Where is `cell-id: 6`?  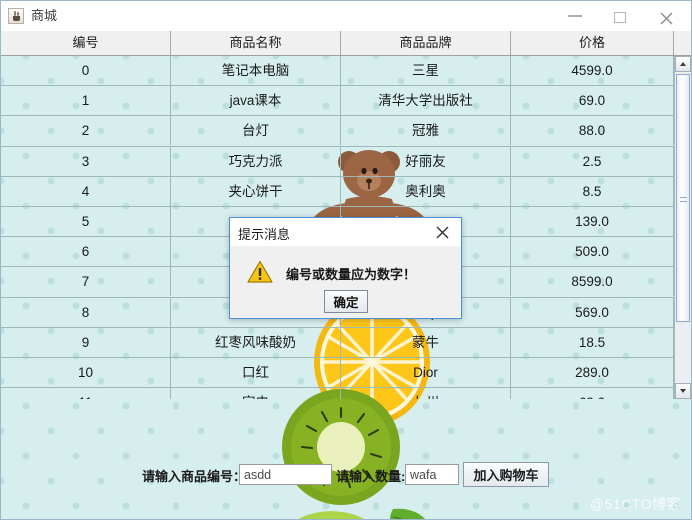 cell-id: 6 is located at coordinates (86, 252).